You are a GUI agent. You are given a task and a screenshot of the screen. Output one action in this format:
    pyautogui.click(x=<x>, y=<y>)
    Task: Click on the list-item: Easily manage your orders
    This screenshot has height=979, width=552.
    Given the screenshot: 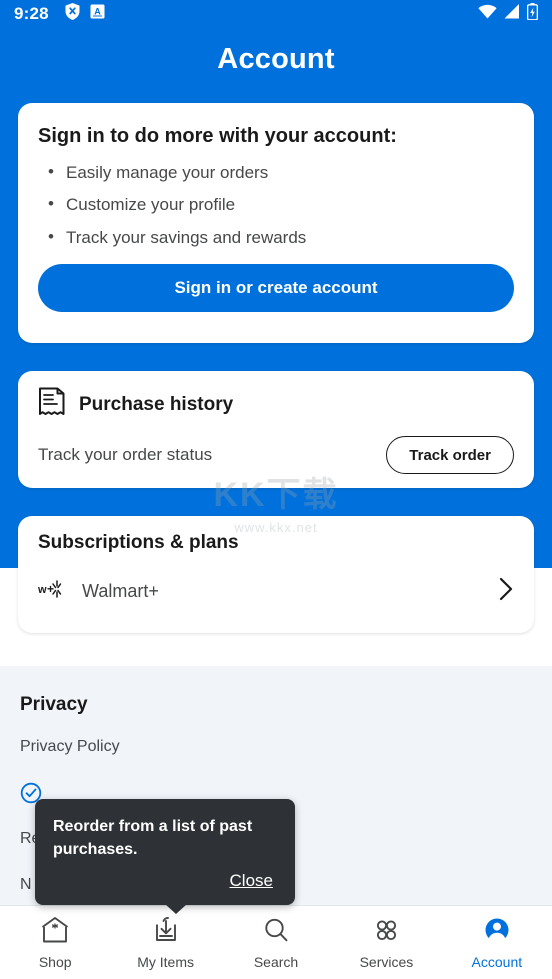 What is the action you would take?
    pyautogui.click(x=281, y=172)
    